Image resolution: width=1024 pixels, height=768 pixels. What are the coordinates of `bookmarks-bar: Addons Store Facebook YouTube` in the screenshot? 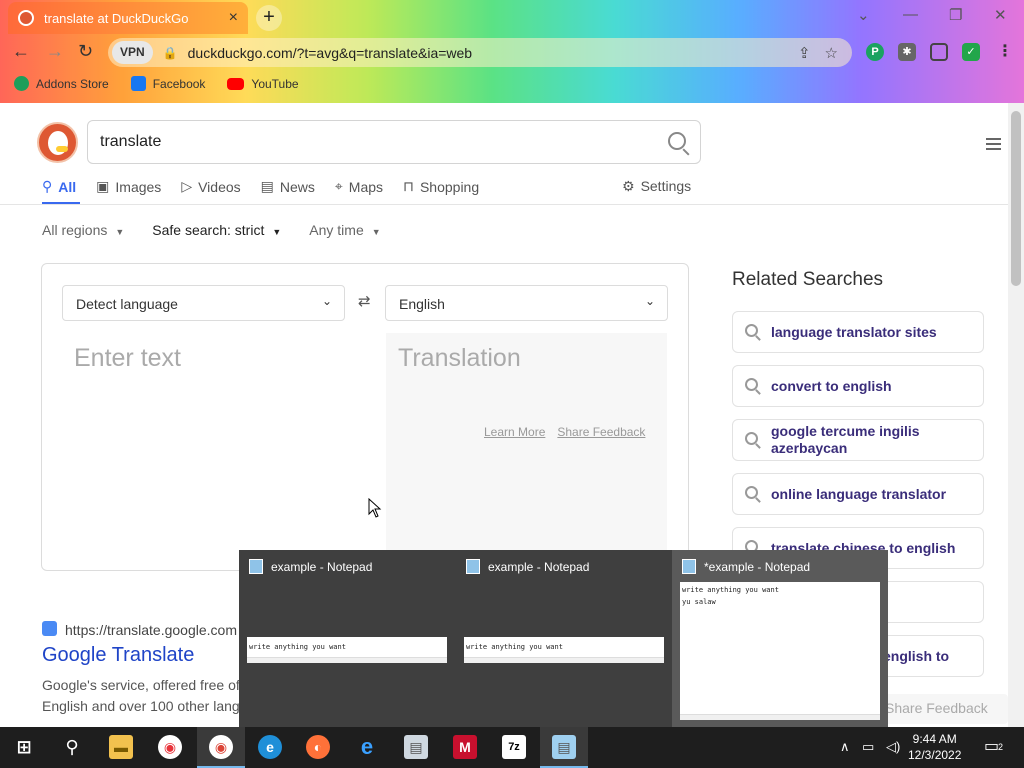 It's located at (156, 83).